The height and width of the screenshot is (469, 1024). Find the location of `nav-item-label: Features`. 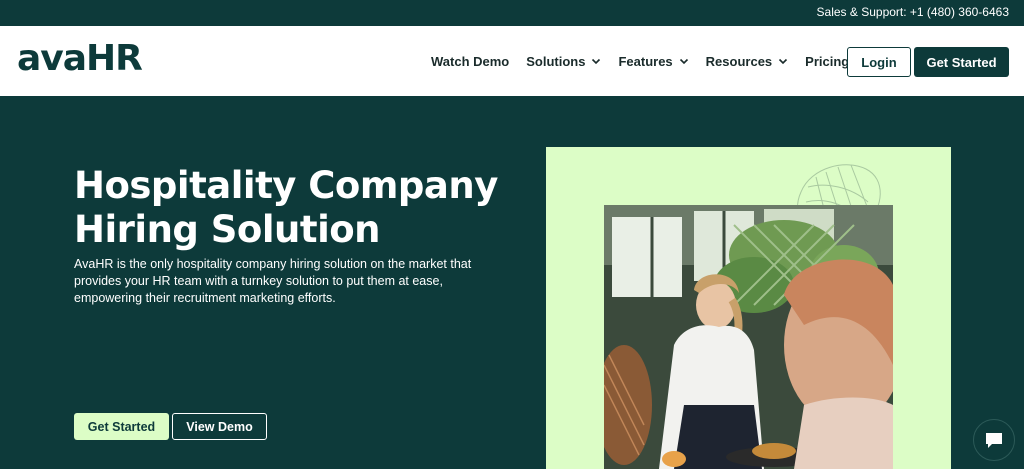

nav-item-label: Features is located at coordinates (645, 61).